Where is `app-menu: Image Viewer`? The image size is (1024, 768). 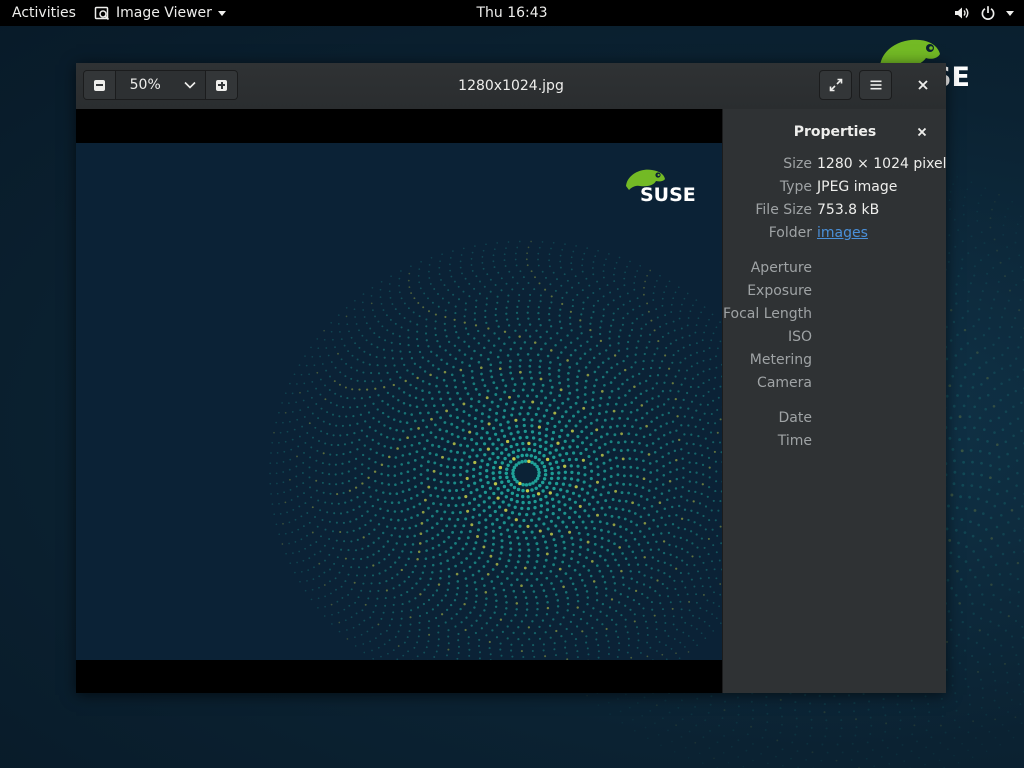 app-menu: Image Viewer is located at coordinates (160, 13).